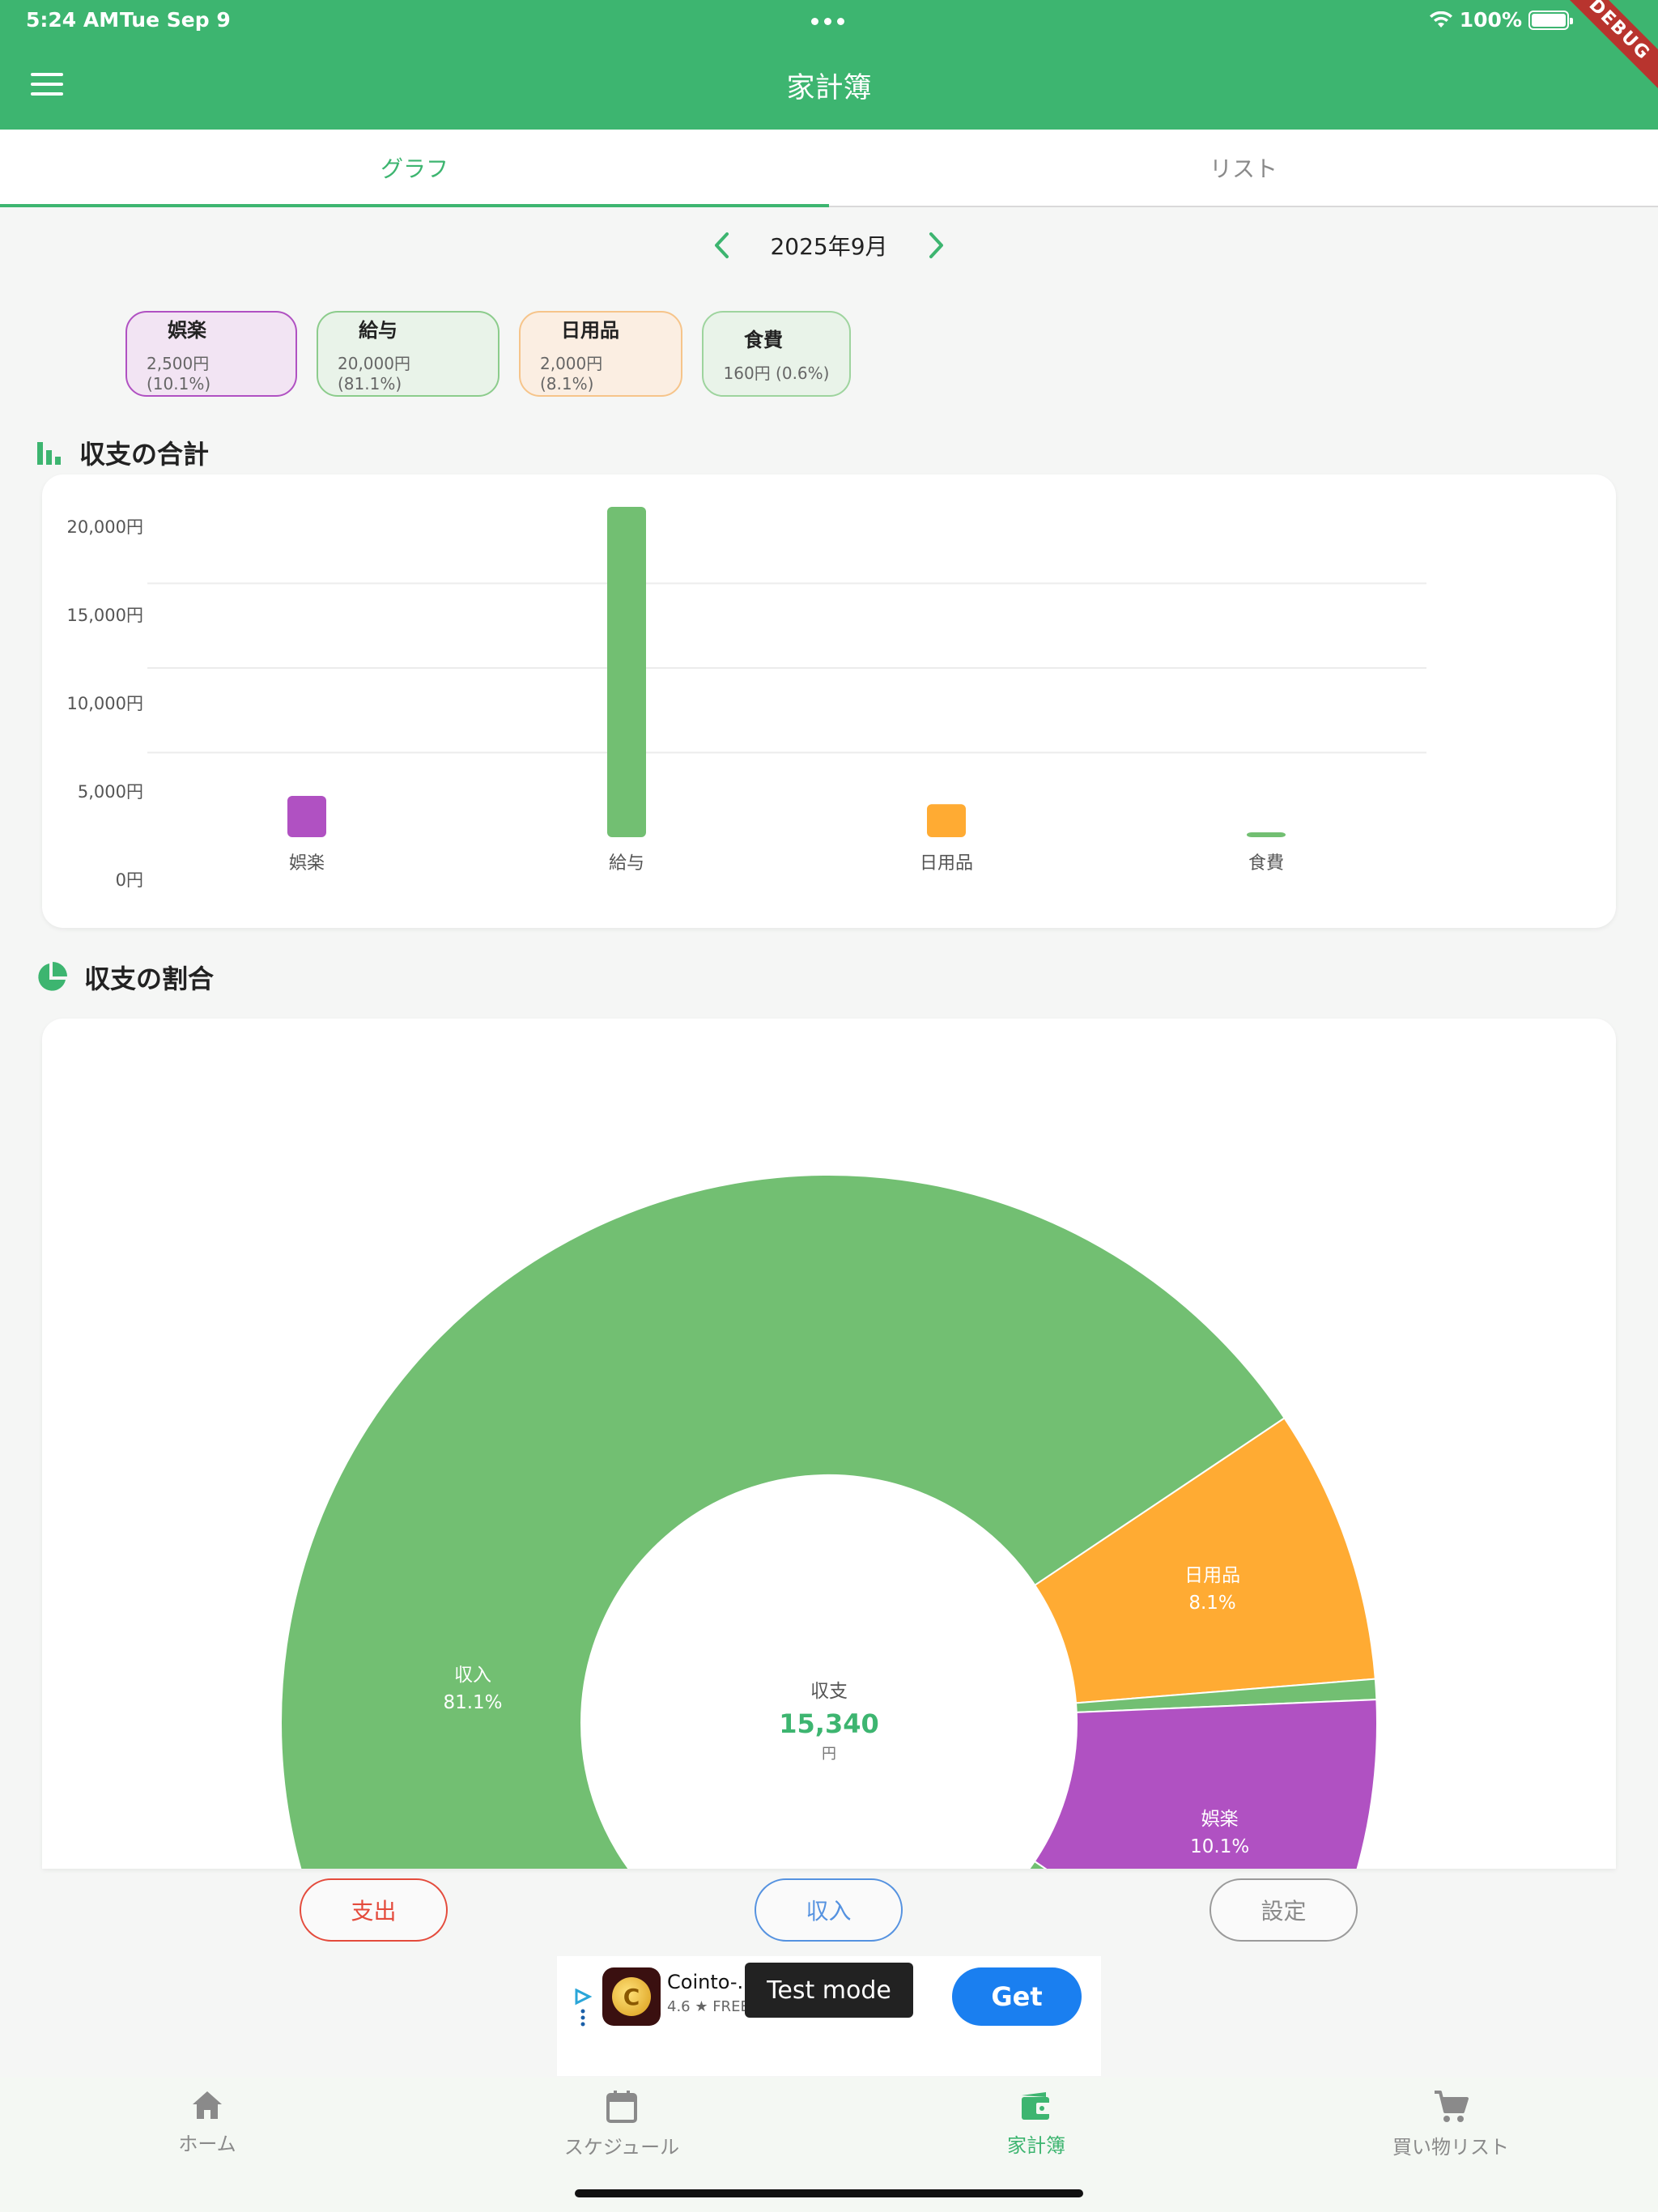 This screenshot has width=1658, height=2212. Describe the element at coordinates (583, 2009) in the screenshot. I see `ad-choices-icon` at that location.